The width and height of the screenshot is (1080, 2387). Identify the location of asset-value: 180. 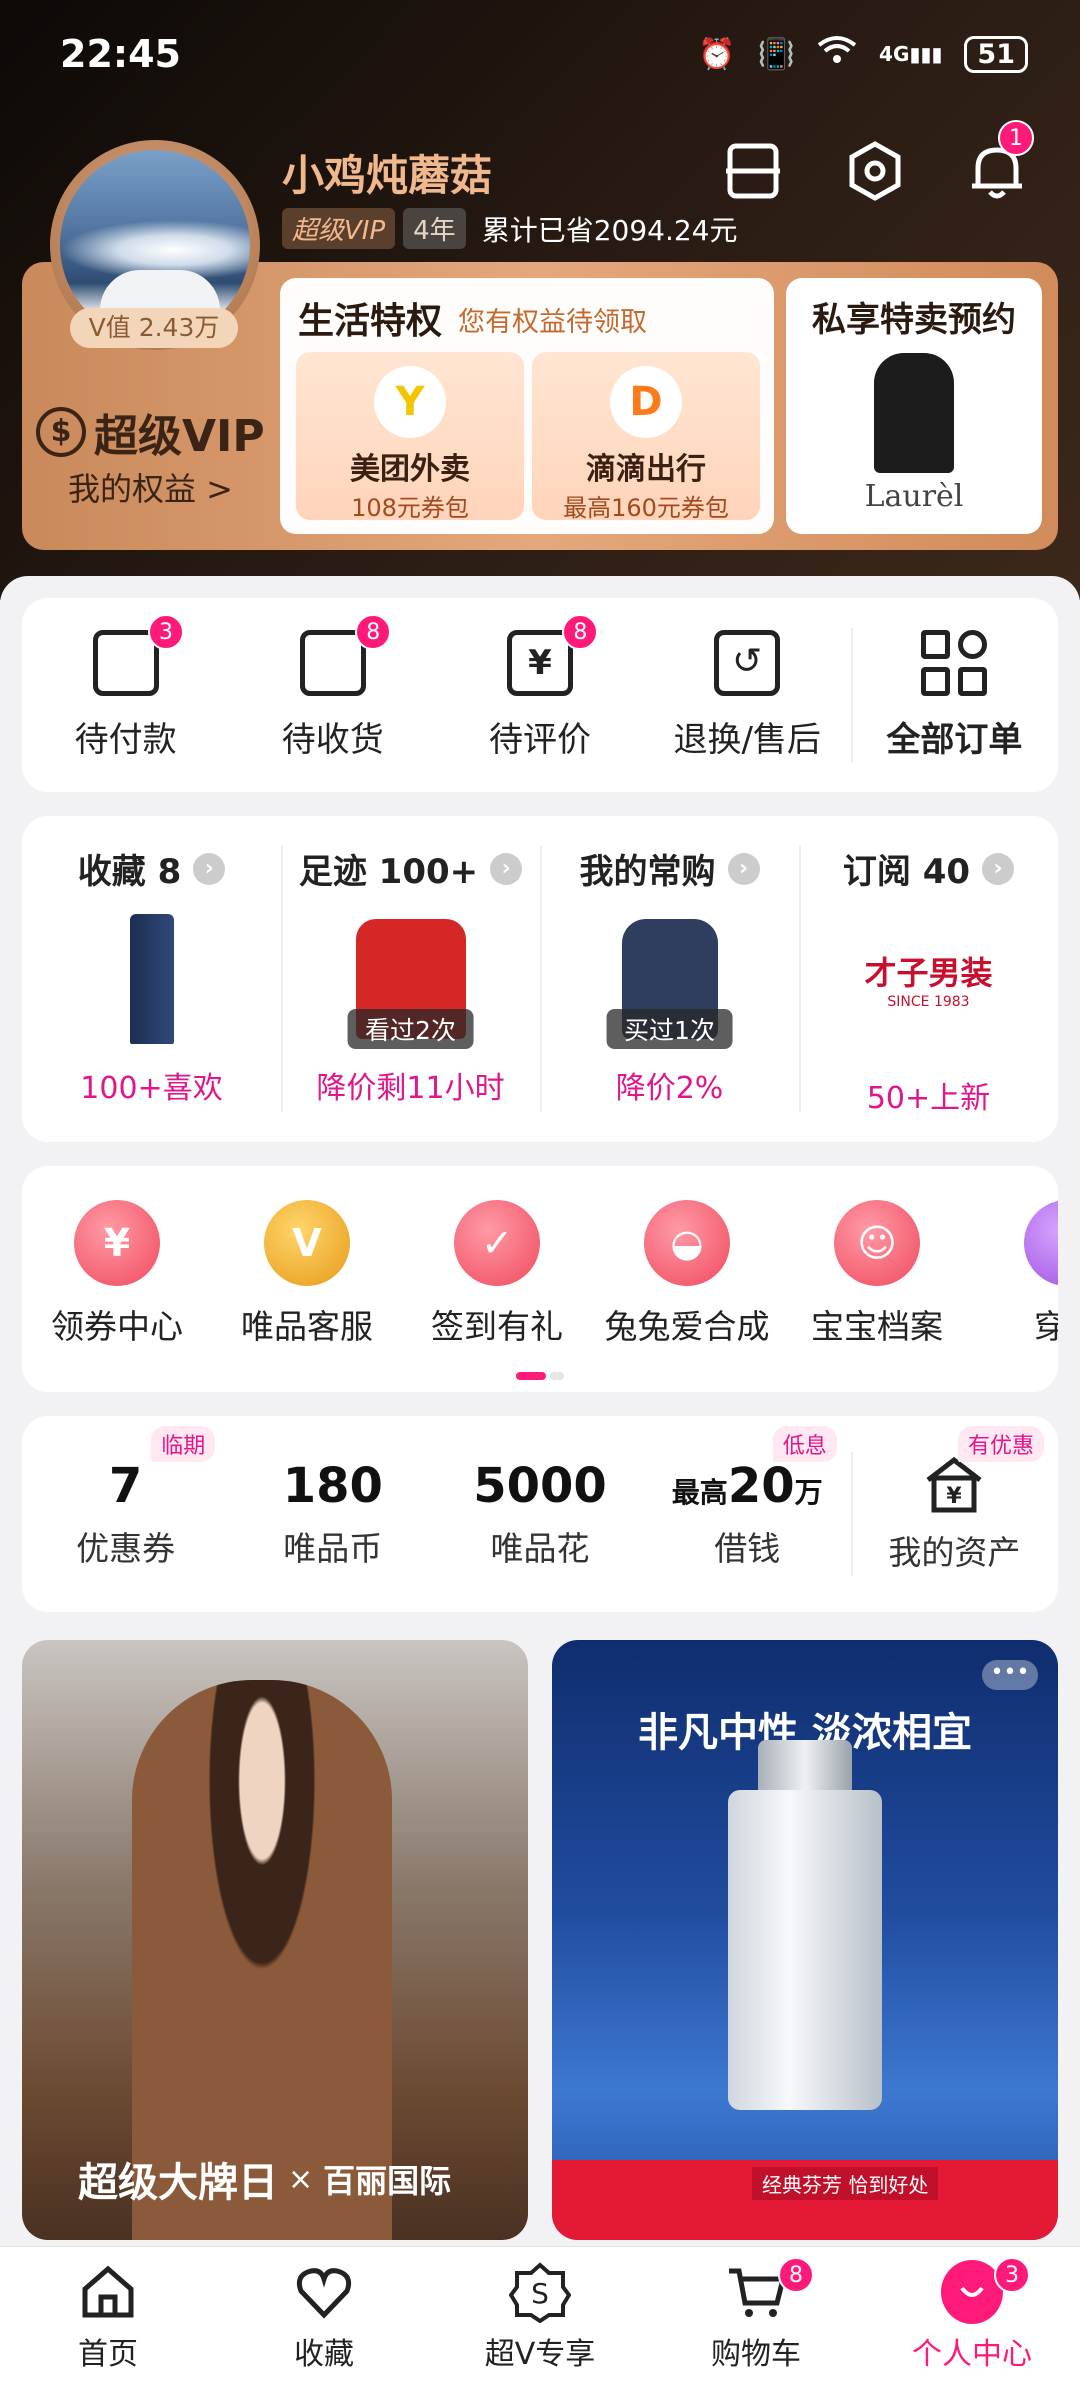
(332, 1486).